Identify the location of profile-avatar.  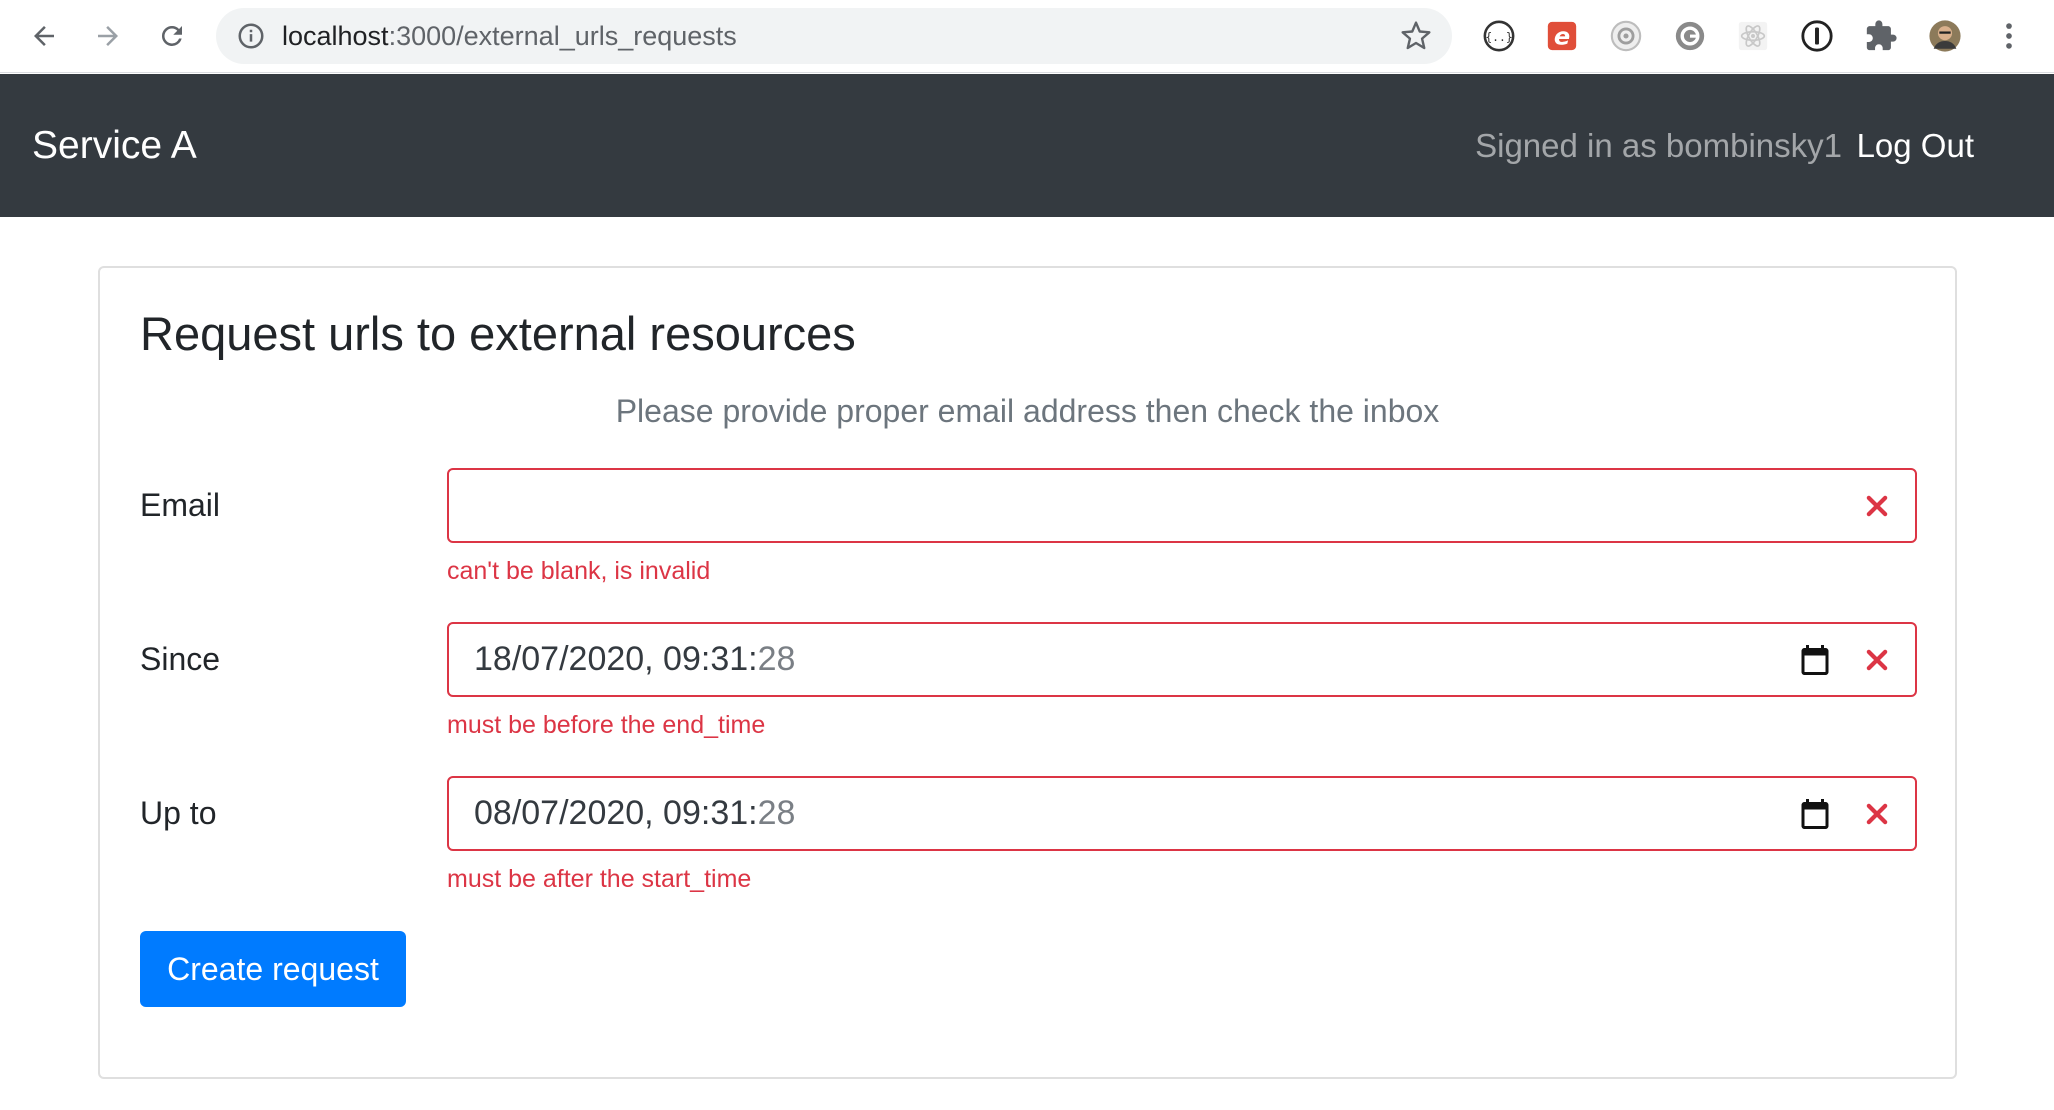
(1945, 36).